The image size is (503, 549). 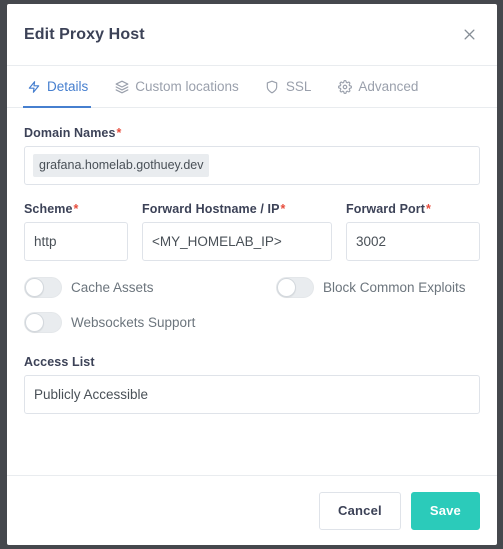 I want to click on websockets-support-switch, so click(x=43, y=322).